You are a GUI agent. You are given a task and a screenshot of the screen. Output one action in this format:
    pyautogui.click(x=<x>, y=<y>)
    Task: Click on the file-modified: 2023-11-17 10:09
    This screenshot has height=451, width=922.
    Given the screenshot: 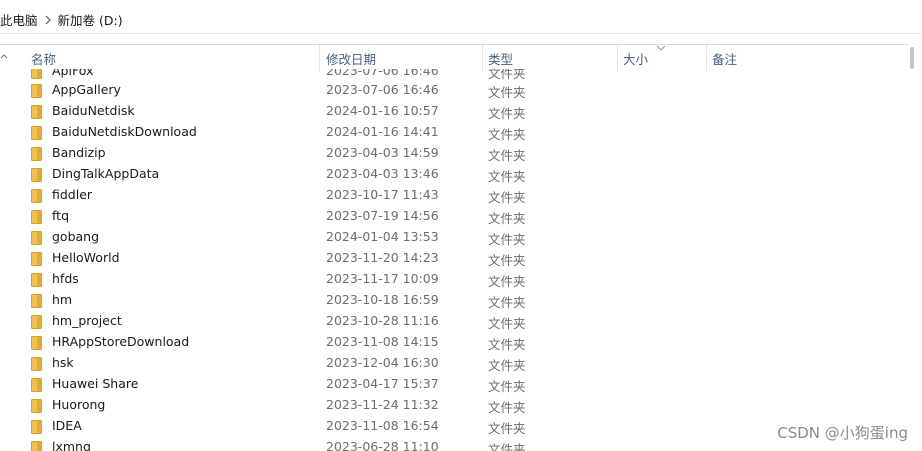 What is the action you would take?
    pyautogui.click(x=382, y=278)
    